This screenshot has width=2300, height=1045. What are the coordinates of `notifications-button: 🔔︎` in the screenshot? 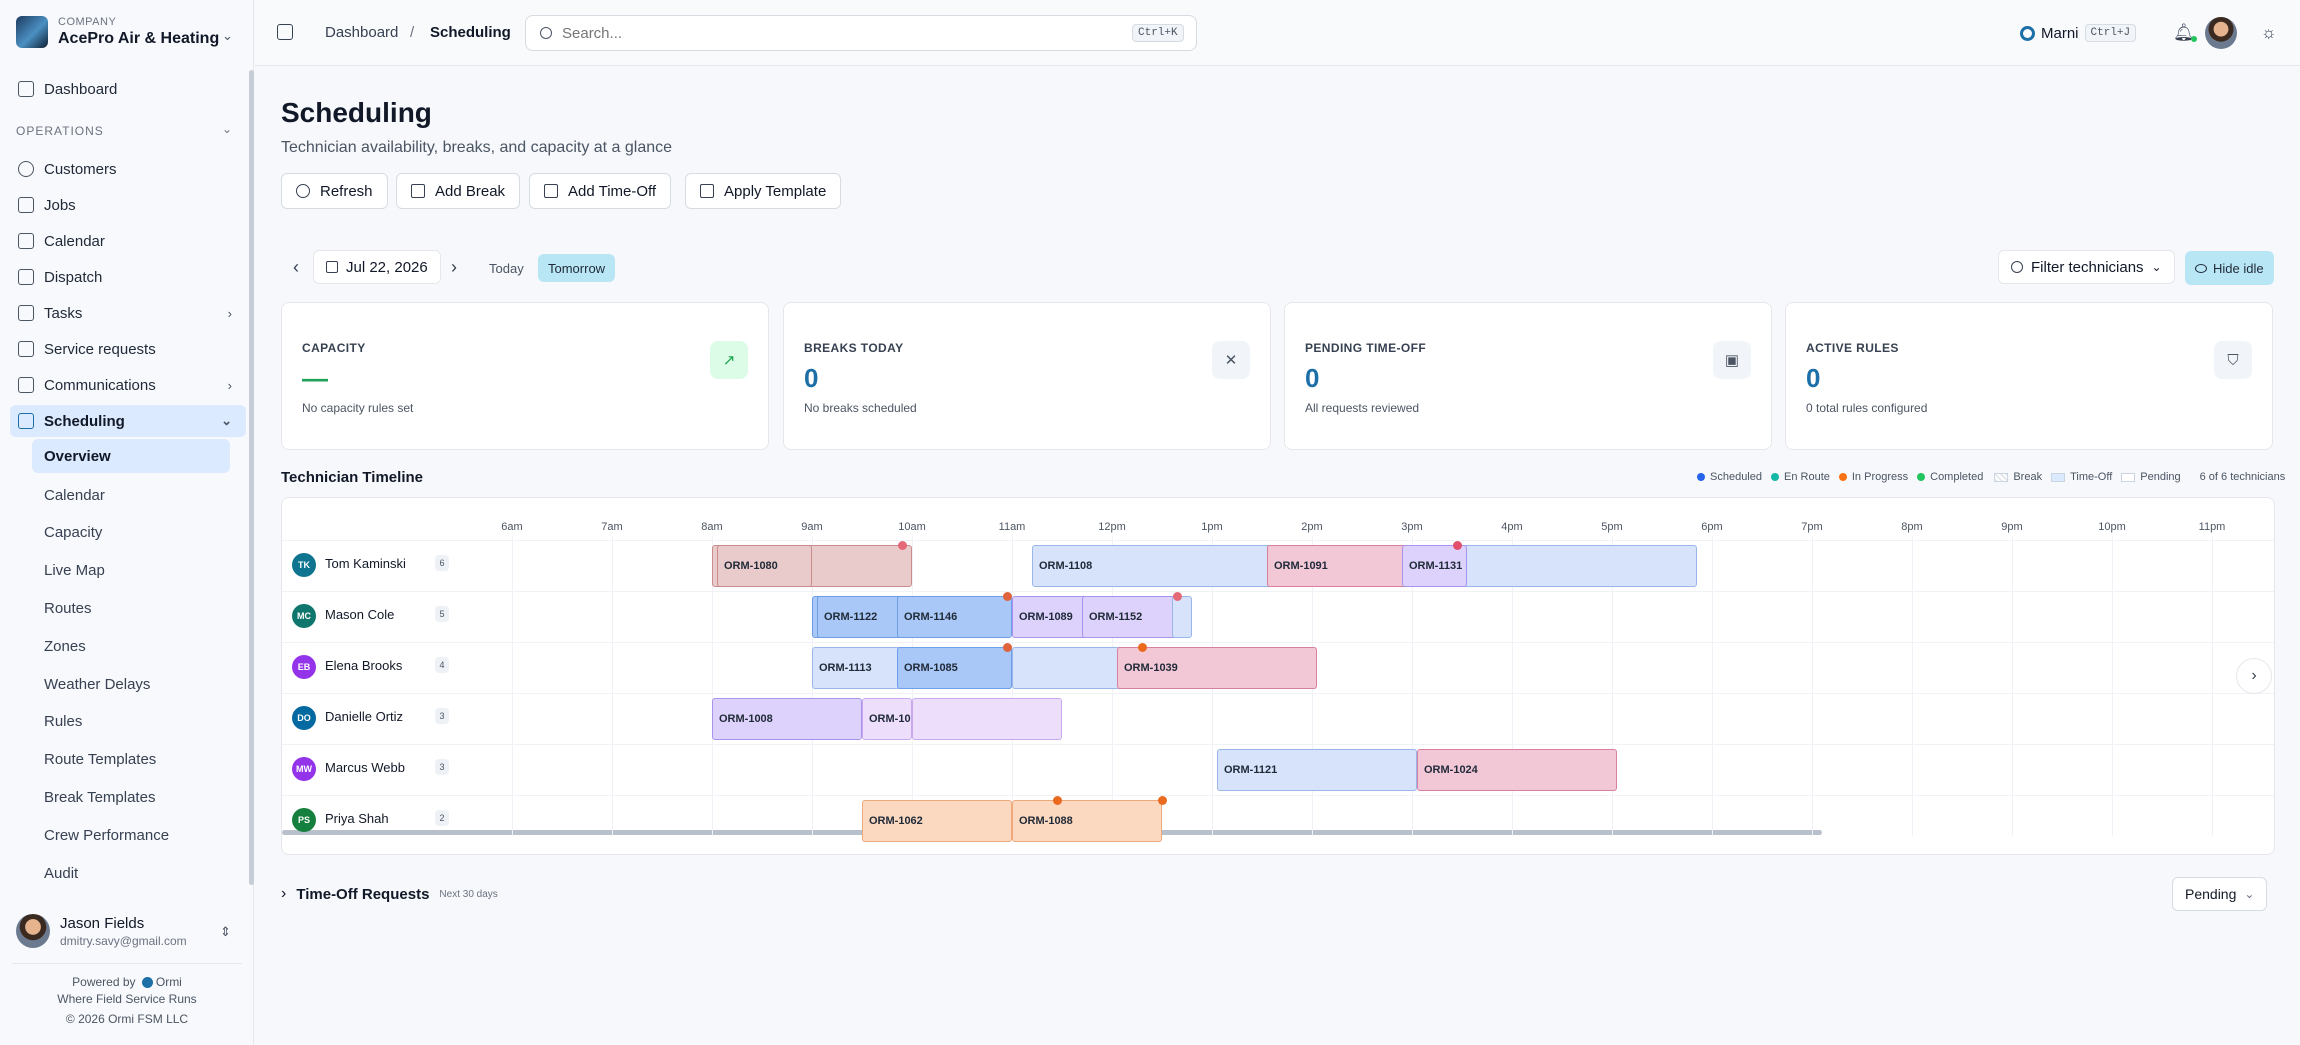 It's located at (2185, 33).